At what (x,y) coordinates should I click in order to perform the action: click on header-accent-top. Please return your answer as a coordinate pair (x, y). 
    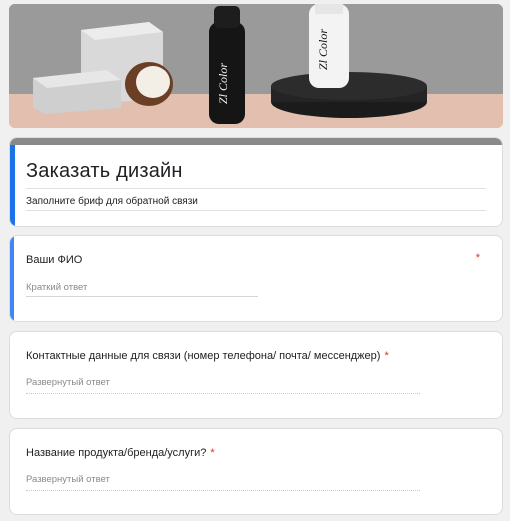
    Looking at the image, I should click on (256, 141).